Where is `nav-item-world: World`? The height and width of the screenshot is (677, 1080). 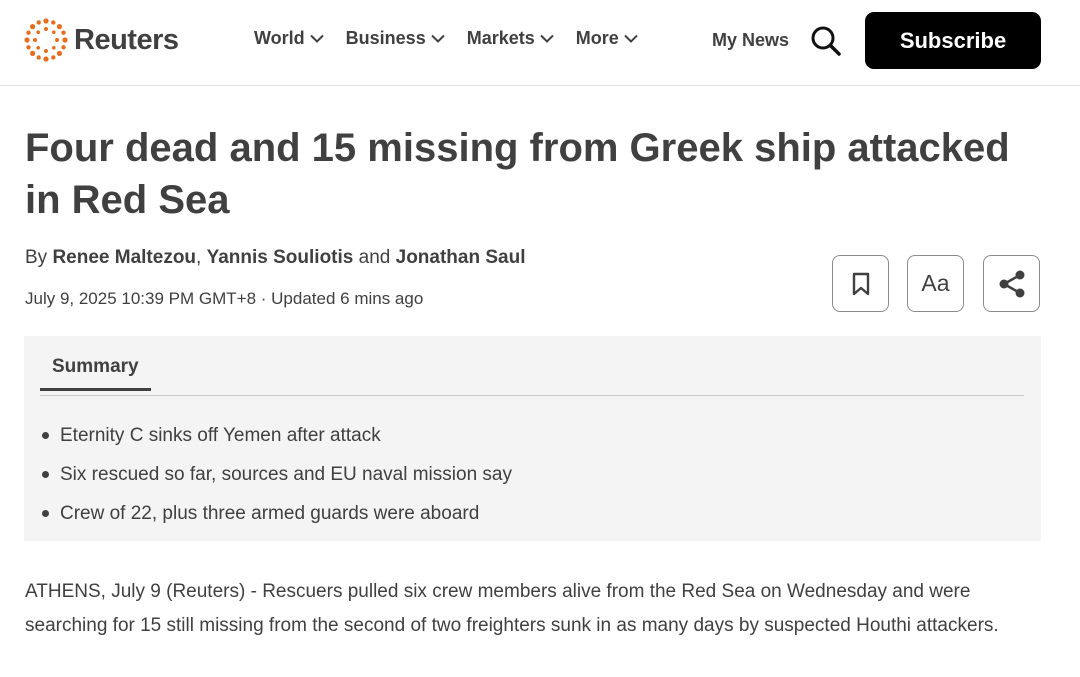 nav-item-world: World is located at coordinates (289, 38).